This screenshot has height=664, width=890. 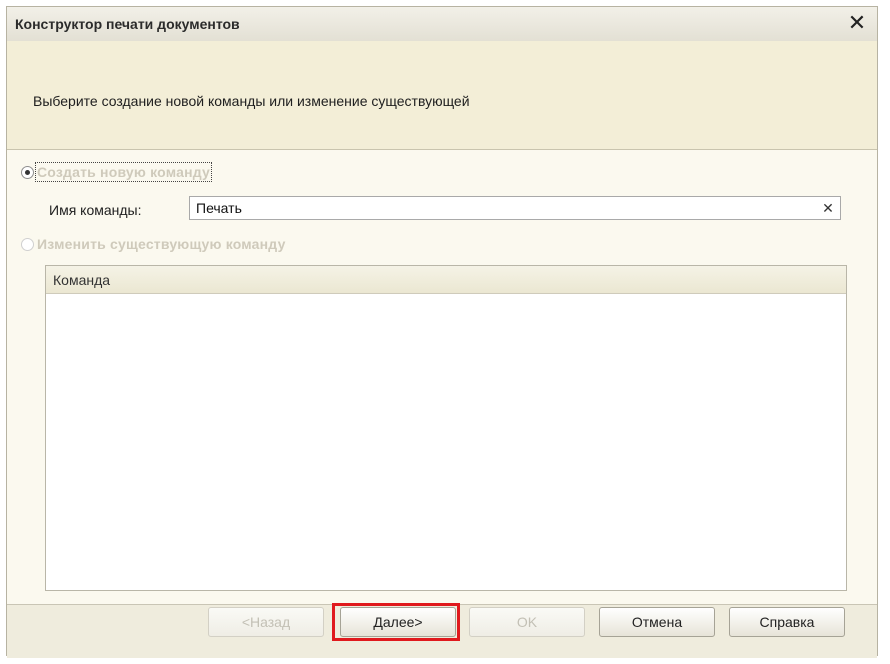 What do you see at coordinates (396, 622) in the screenshot?
I see `next-button-highlight` at bounding box center [396, 622].